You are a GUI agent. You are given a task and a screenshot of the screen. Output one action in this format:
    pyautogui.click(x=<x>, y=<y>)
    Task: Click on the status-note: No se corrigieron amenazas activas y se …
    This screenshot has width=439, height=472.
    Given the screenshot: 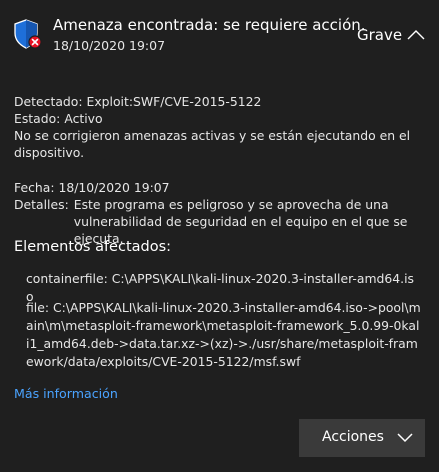 What is the action you would take?
    pyautogui.click(x=212, y=144)
    